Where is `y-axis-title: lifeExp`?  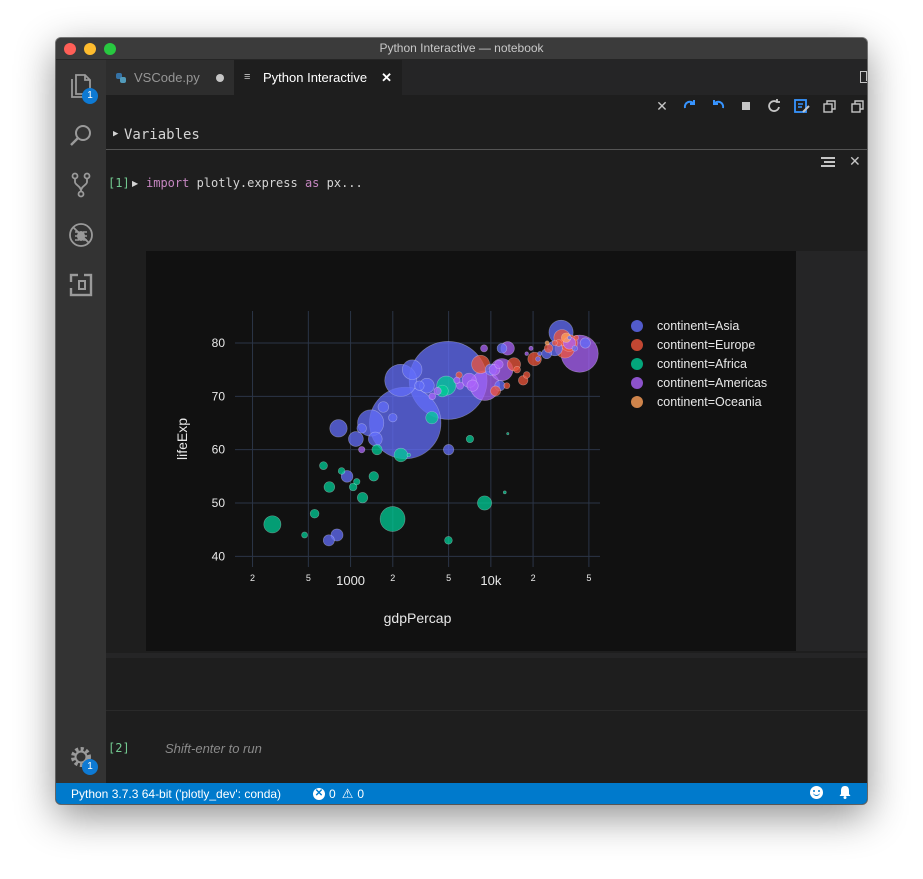
y-axis-title: lifeExp is located at coordinates (182, 439).